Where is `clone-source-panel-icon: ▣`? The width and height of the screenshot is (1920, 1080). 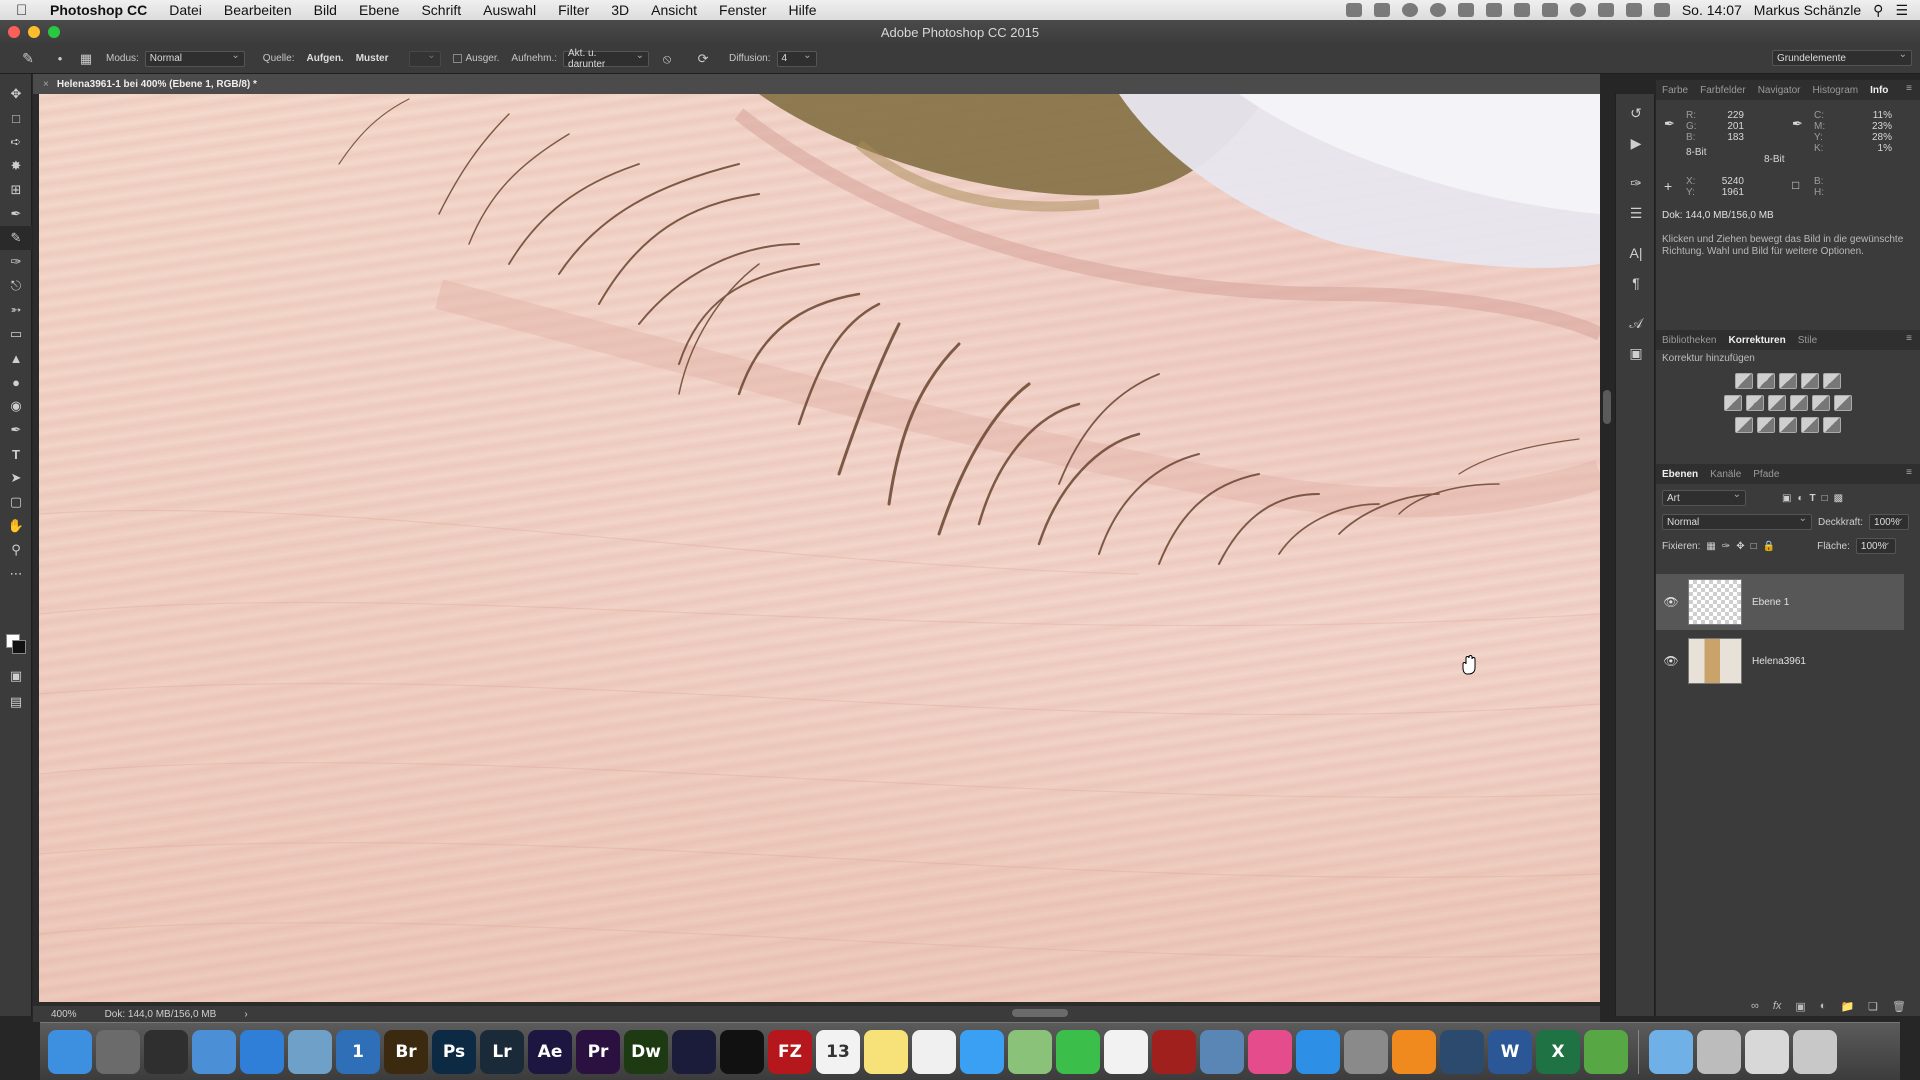
clone-source-panel-icon: ▣ is located at coordinates (1636, 353).